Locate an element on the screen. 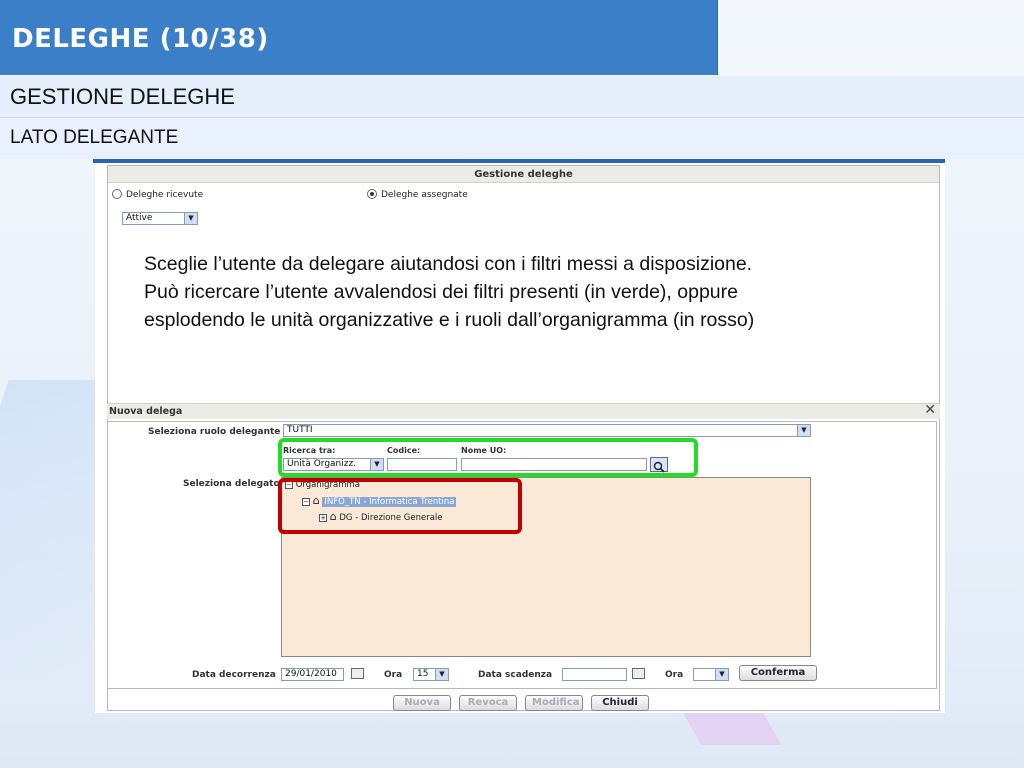  slide-subtitle: GESTIONE DELEGHE is located at coordinates (122, 96).